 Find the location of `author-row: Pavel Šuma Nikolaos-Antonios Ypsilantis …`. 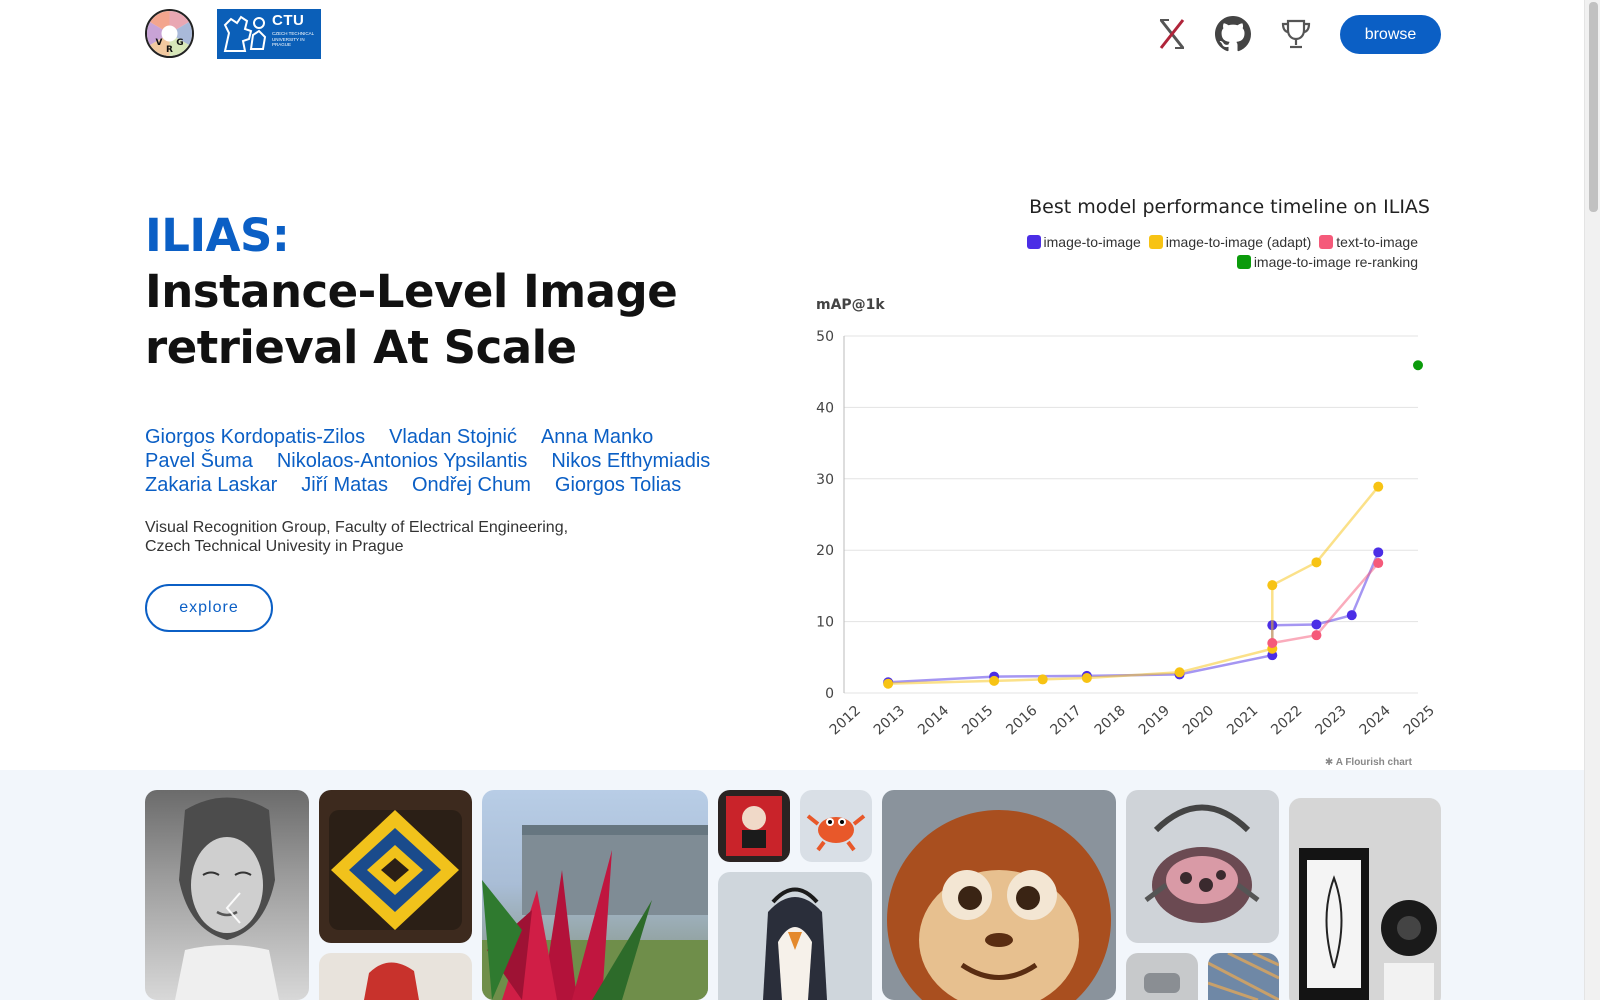

author-row: Pavel Šuma Nikolaos-Antonios Ypsilantis … is located at coordinates (465, 461).